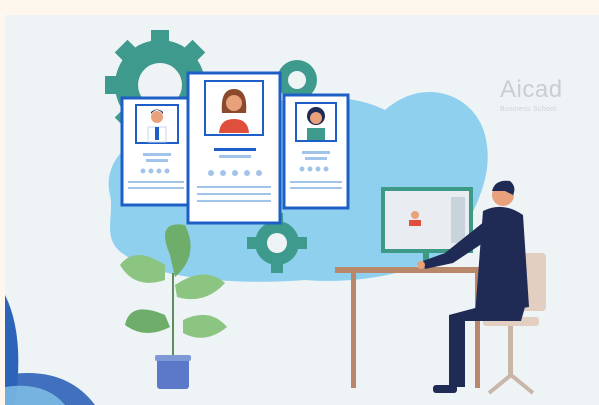 Image resolution: width=599 pixels, height=405 pixels. What do you see at coordinates (156, 151) in the screenshot?
I see `profile-card-left` at bounding box center [156, 151].